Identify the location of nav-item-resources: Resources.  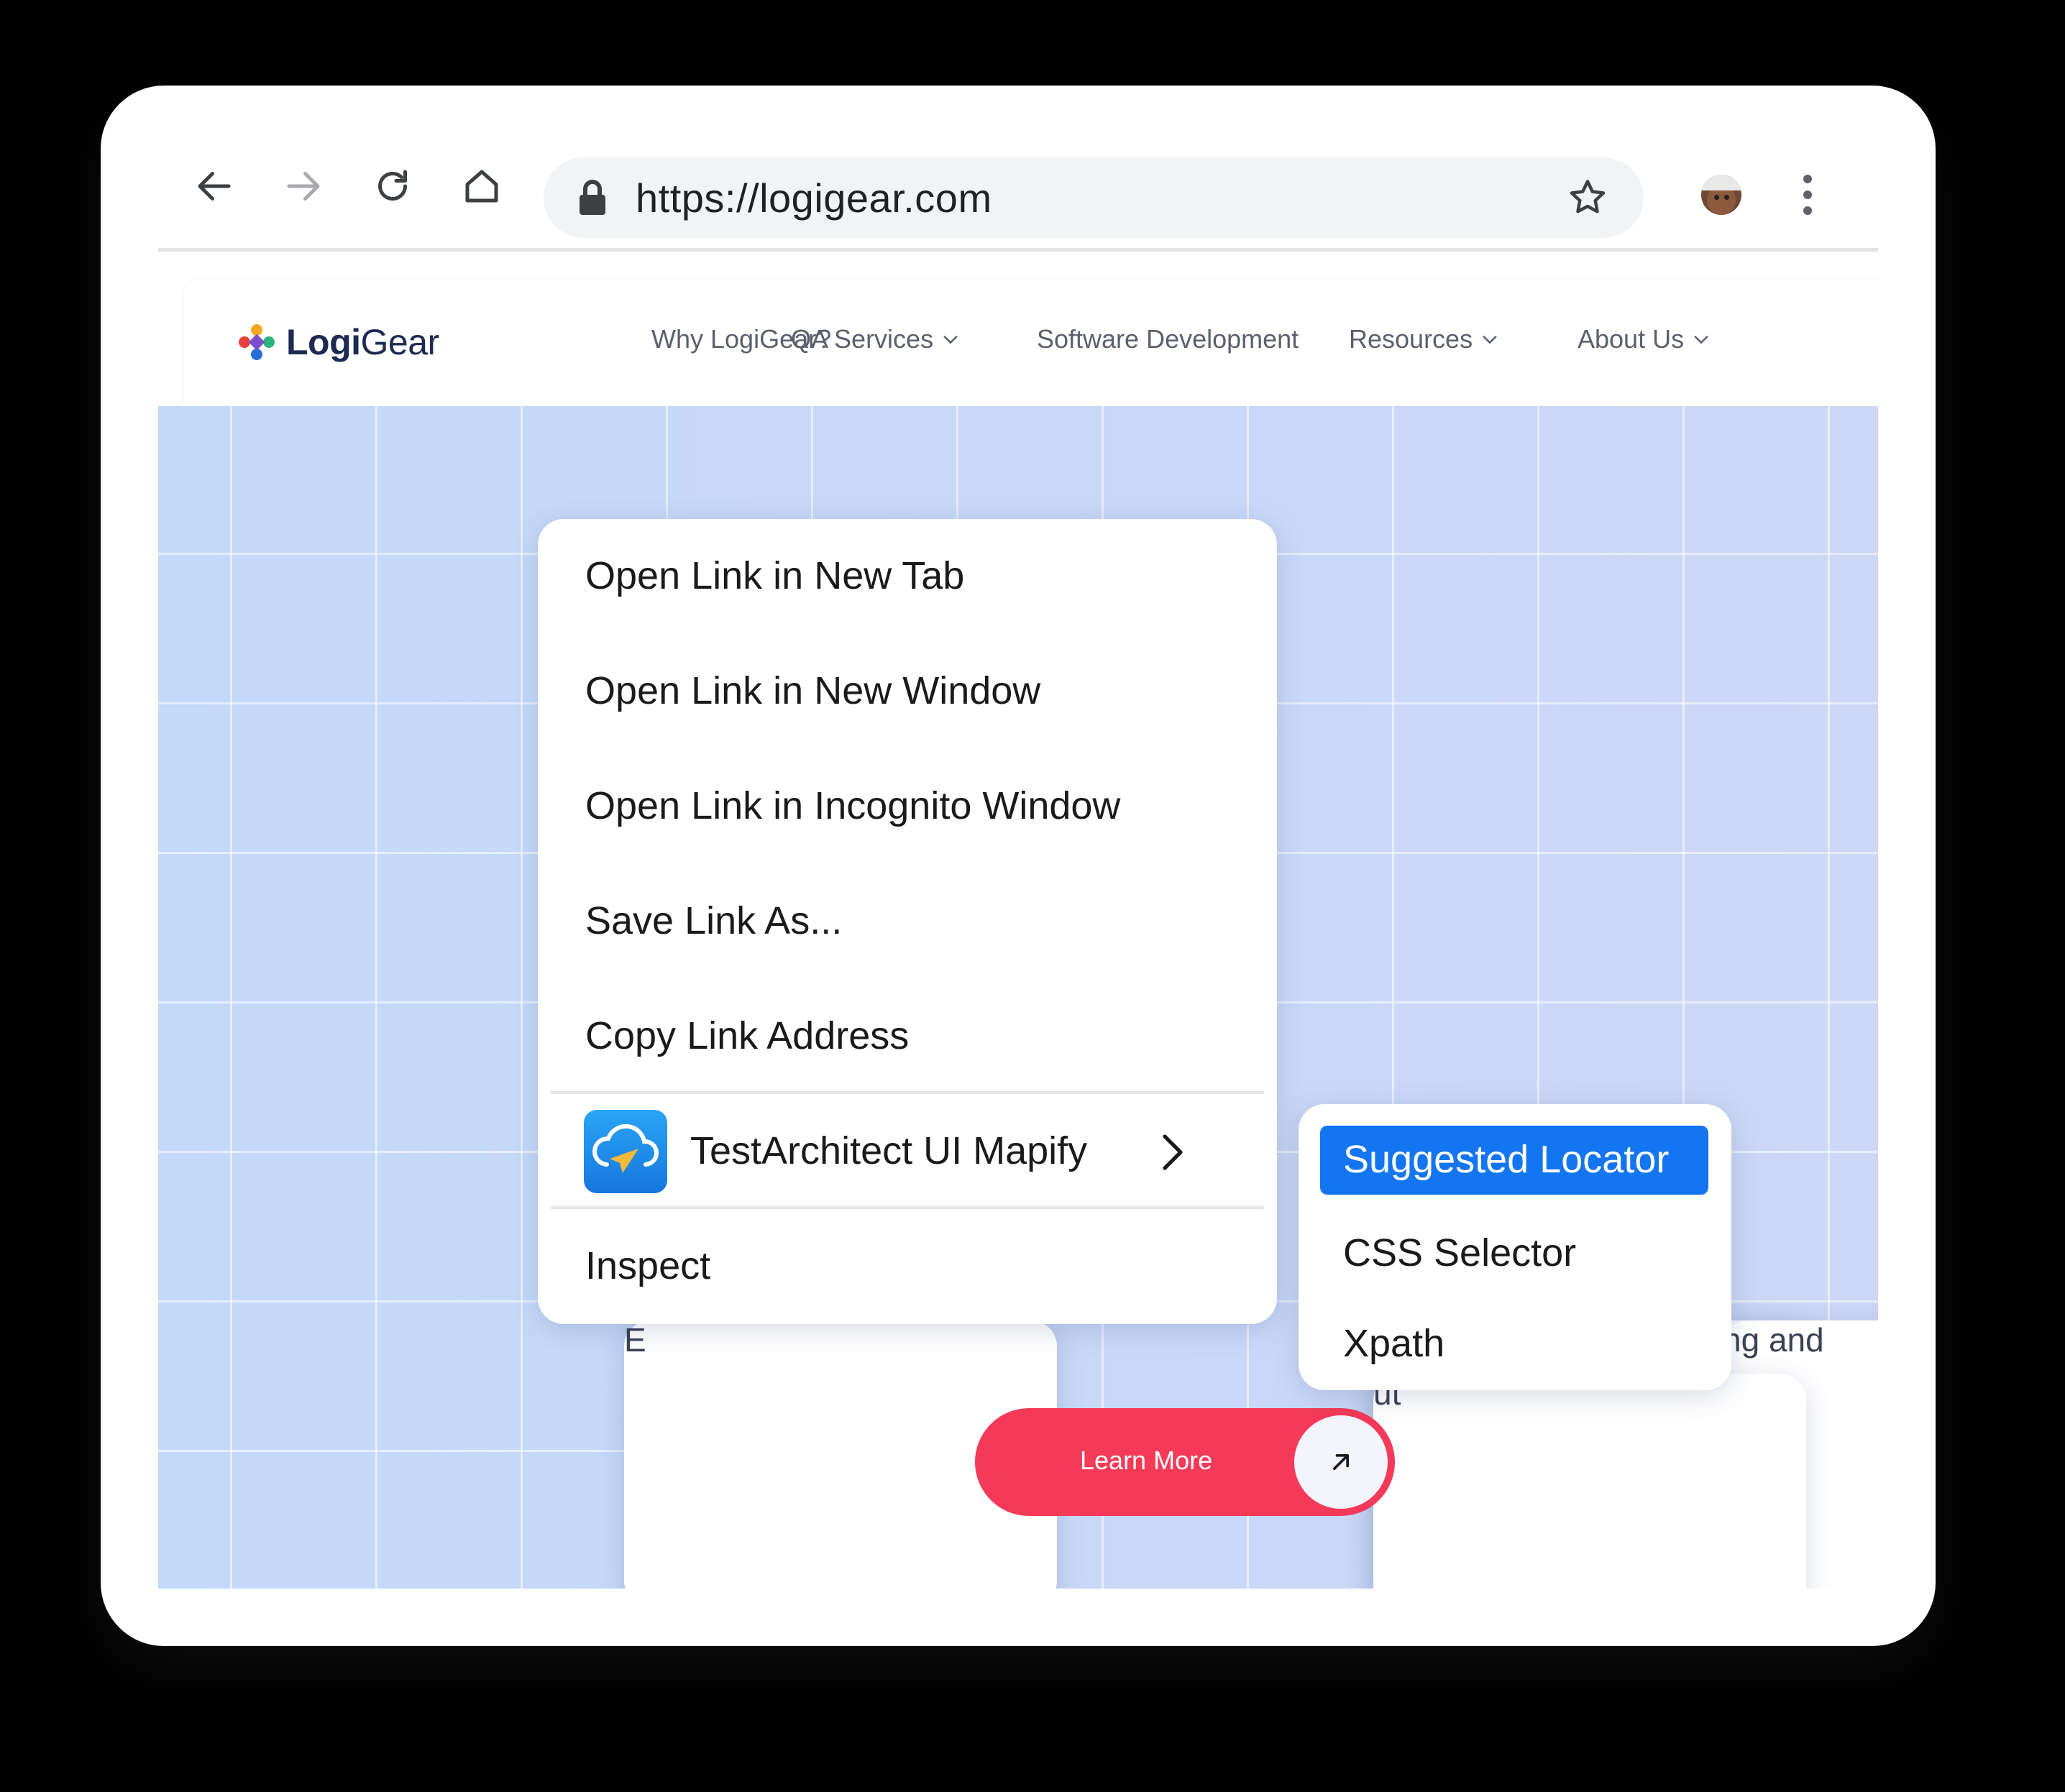
(1424, 339).